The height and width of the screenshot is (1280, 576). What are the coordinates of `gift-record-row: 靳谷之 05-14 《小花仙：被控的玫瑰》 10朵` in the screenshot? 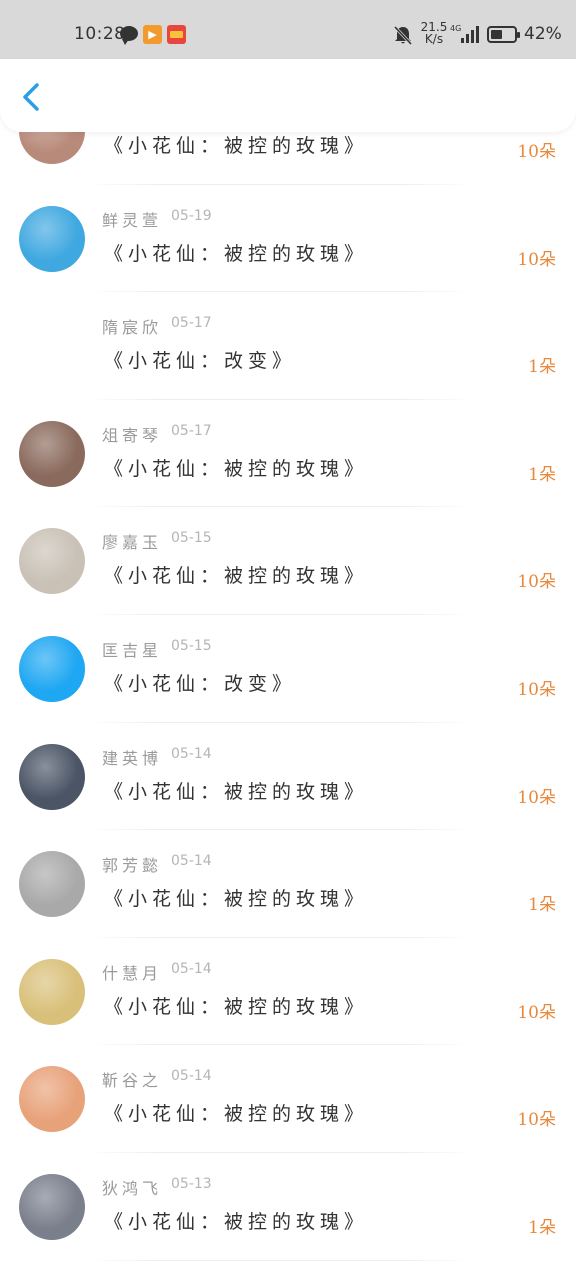 It's located at (288, 1099).